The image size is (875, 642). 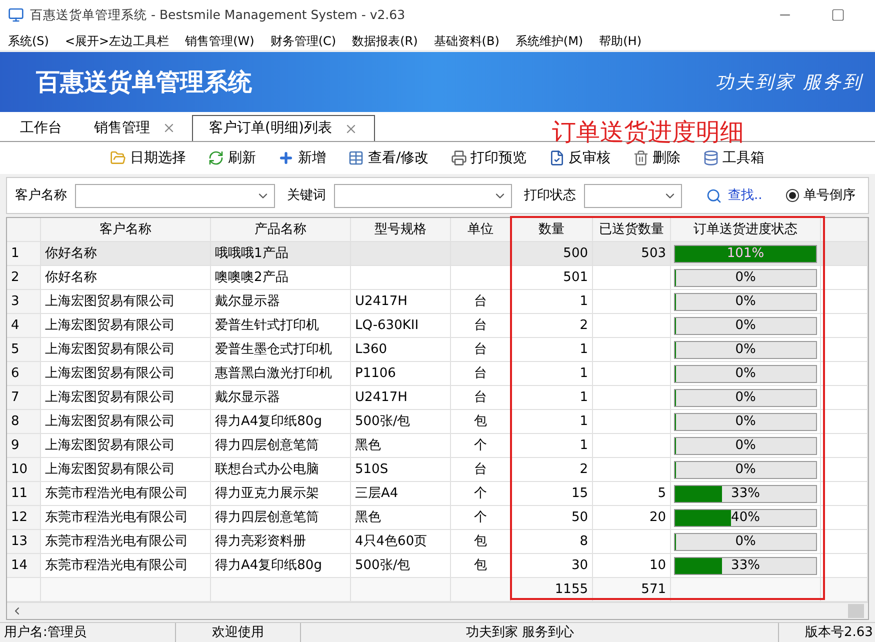 I want to click on menu-item: 帮助(H), so click(x=620, y=41).